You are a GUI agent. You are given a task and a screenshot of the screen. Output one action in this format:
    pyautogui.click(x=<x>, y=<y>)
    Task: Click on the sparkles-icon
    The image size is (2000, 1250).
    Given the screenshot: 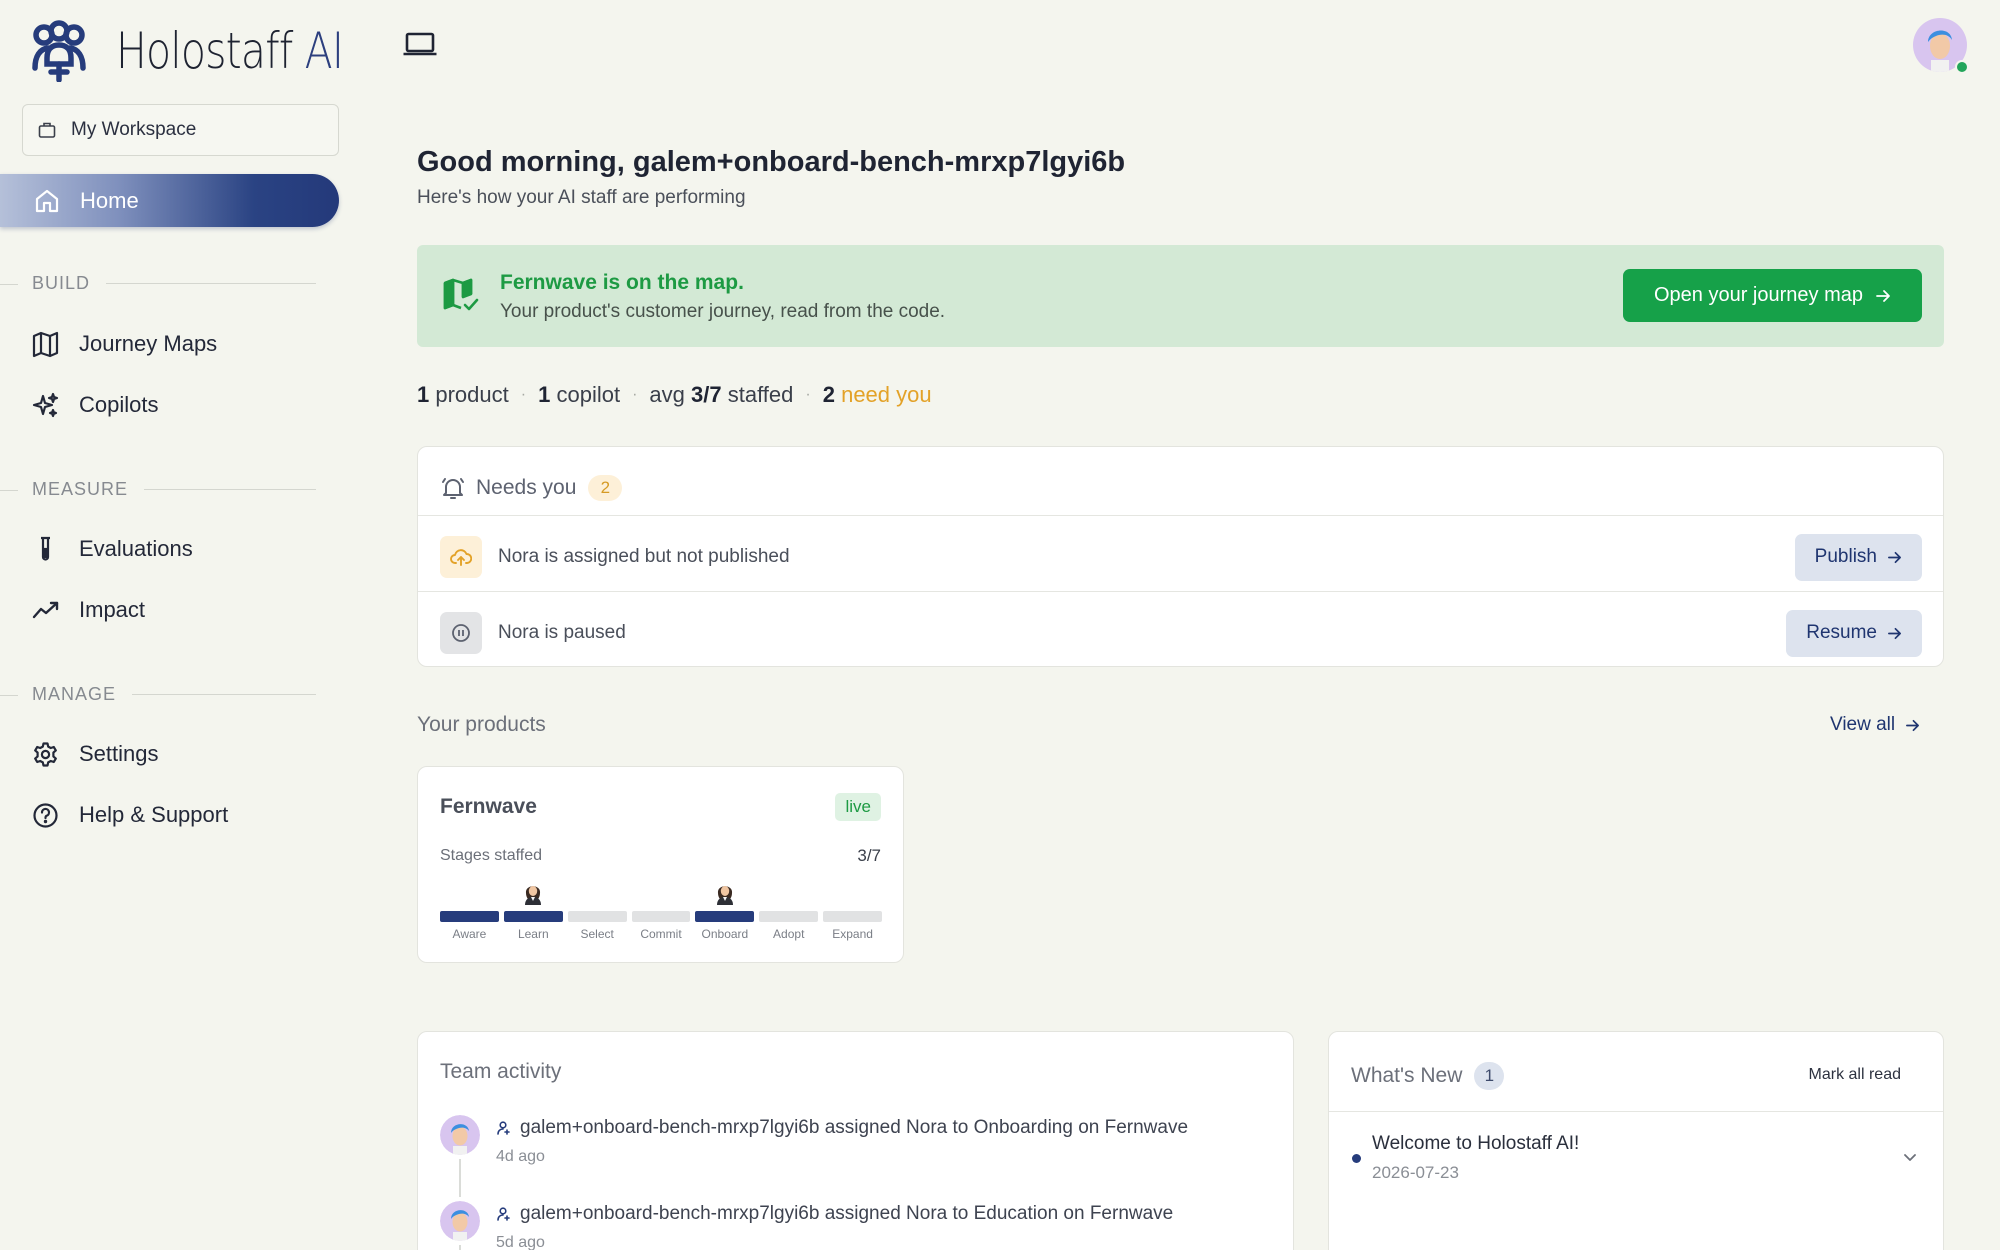 What is the action you would take?
    pyautogui.click(x=45, y=404)
    